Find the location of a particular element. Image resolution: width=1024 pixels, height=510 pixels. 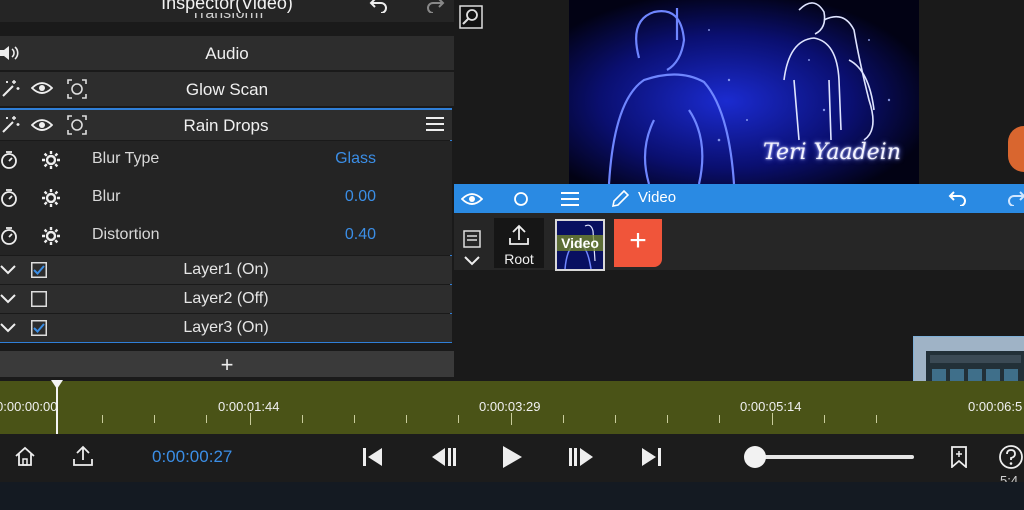

layer-label: Layer1 (On) is located at coordinates (226, 269).